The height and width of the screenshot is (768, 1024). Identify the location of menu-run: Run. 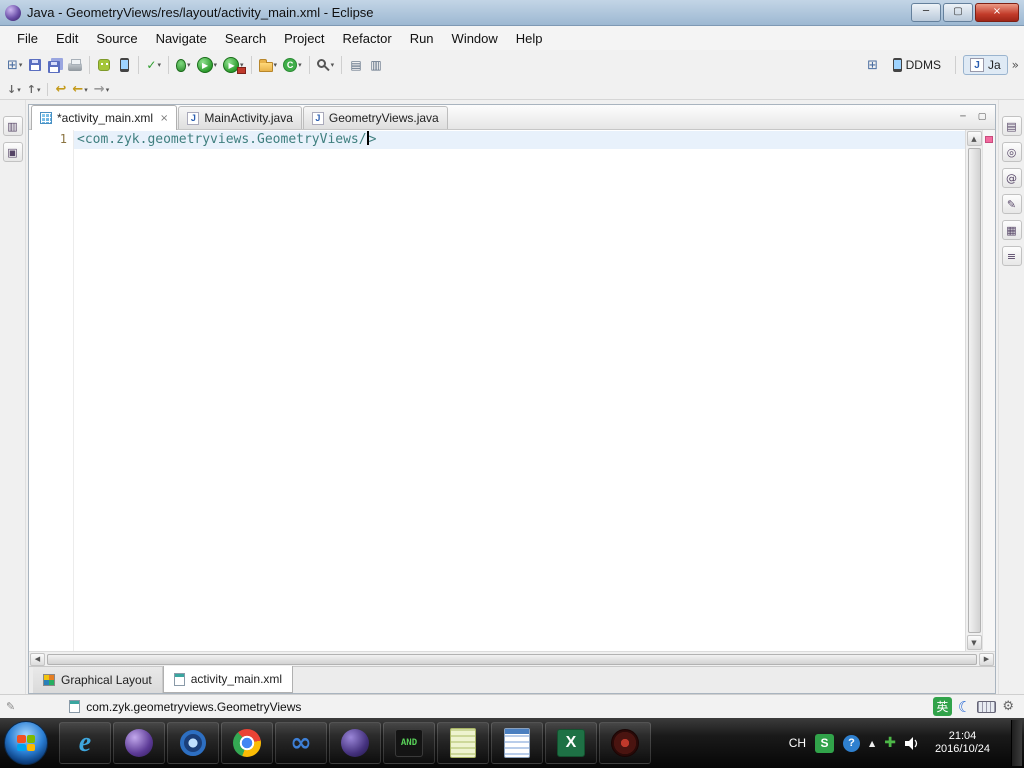
(422, 38).